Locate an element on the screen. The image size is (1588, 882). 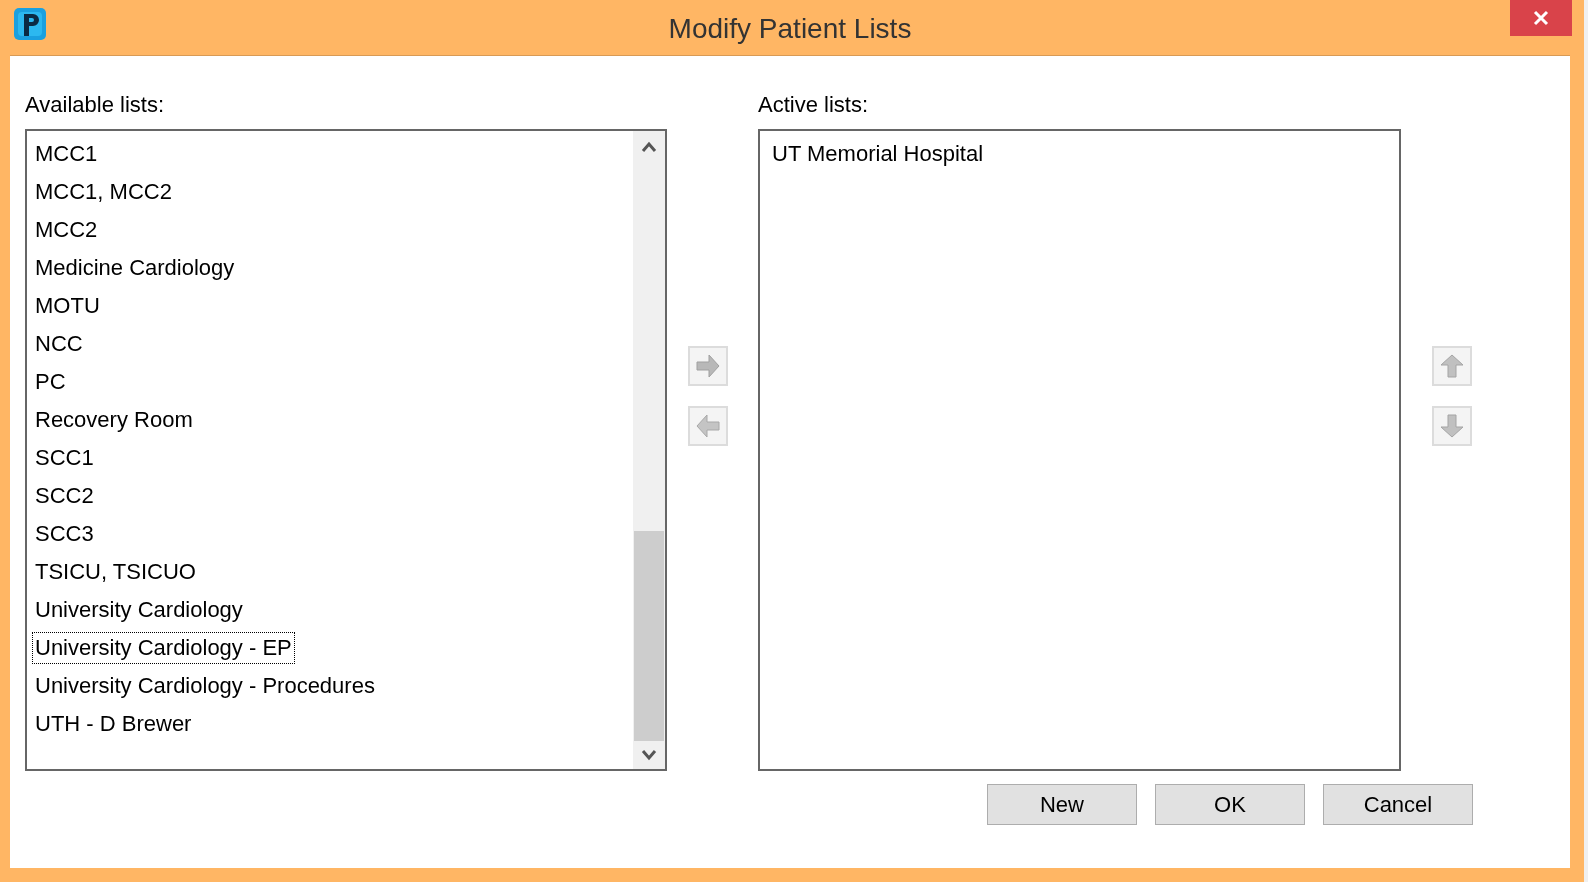
down-arrow-icon is located at coordinates (1452, 426).